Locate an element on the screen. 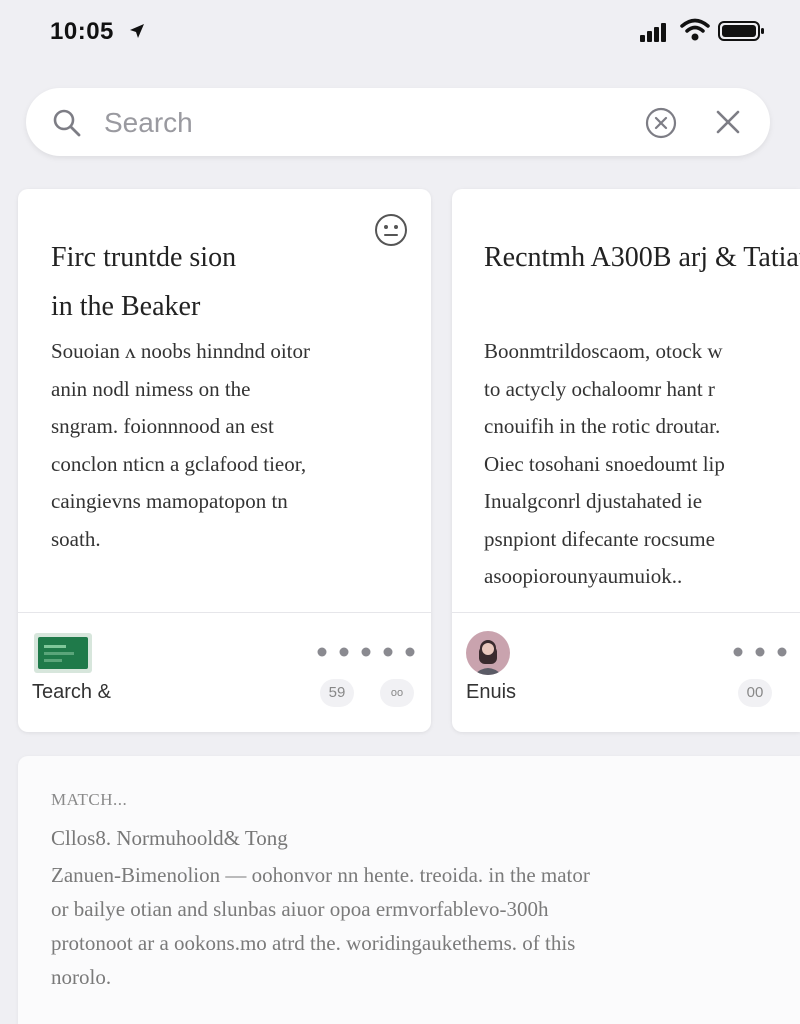 Image resolution: width=800 pixels, height=1024 pixels. card-title: Recntmh A300B arj & Tatiater Dong is located at coordinates (642, 257).